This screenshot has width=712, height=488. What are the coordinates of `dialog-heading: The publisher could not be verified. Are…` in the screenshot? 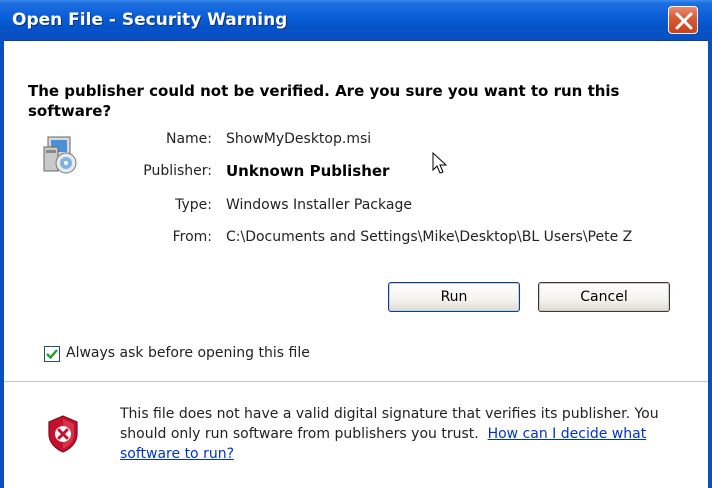 It's located at (324, 101).